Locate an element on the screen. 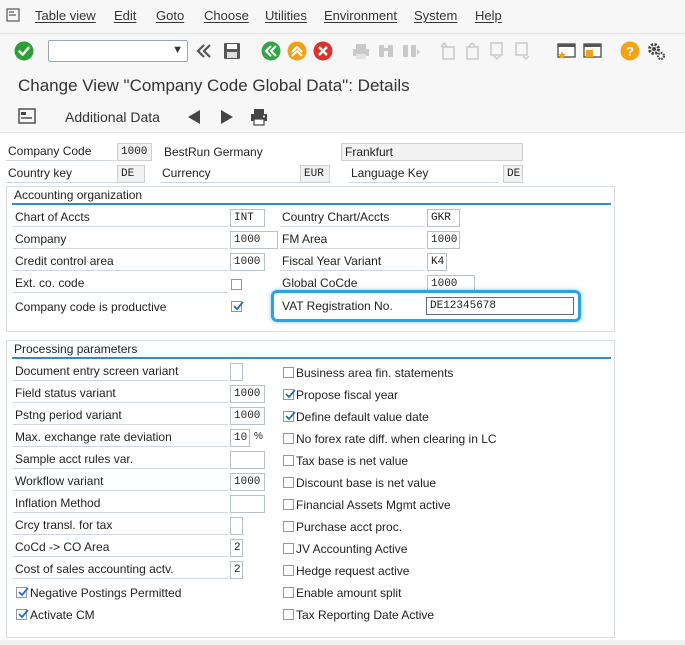 The height and width of the screenshot is (645, 685). menu-goto: Goto is located at coordinates (170, 15).